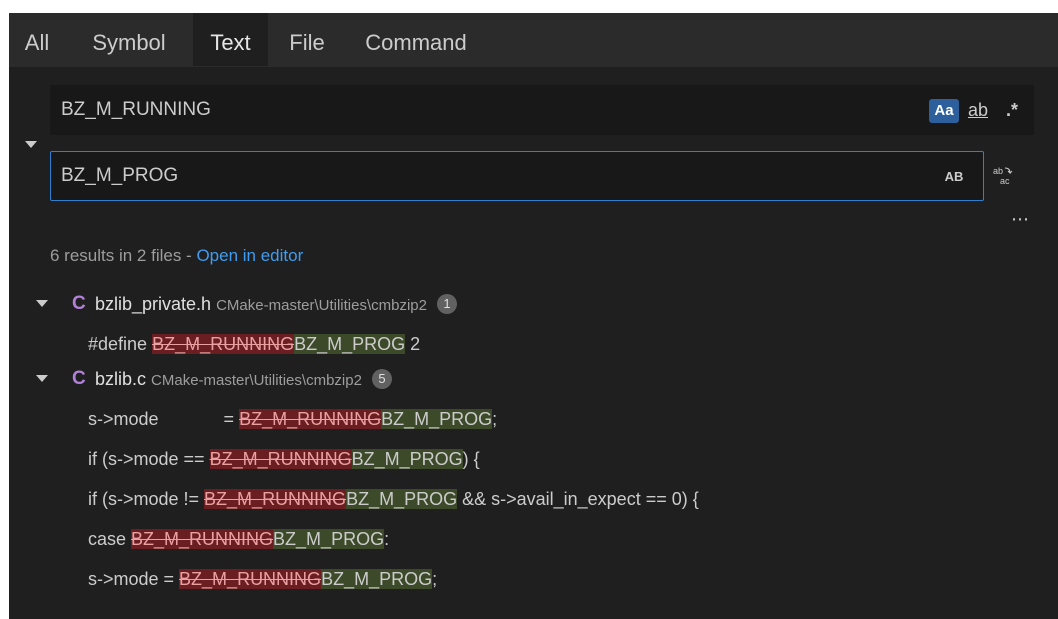 This screenshot has height=619, width=1058. I want to click on tab-file: File, so click(307, 39).